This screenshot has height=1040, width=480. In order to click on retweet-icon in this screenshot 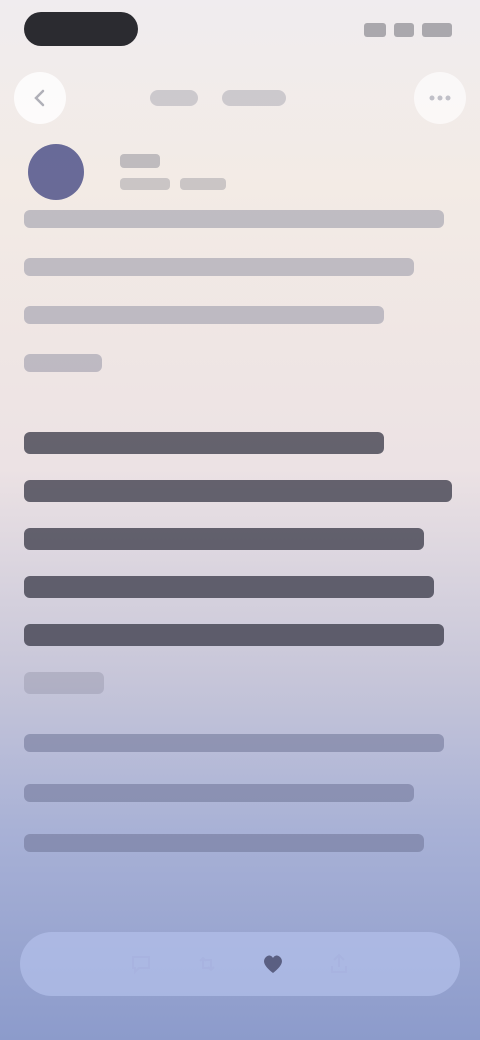, I will do `click(207, 964)`.